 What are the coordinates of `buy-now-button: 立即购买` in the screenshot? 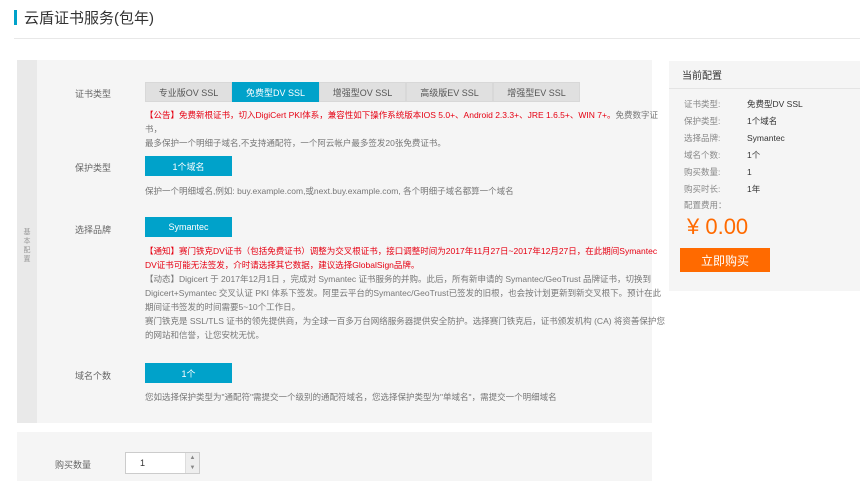 It's located at (725, 260).